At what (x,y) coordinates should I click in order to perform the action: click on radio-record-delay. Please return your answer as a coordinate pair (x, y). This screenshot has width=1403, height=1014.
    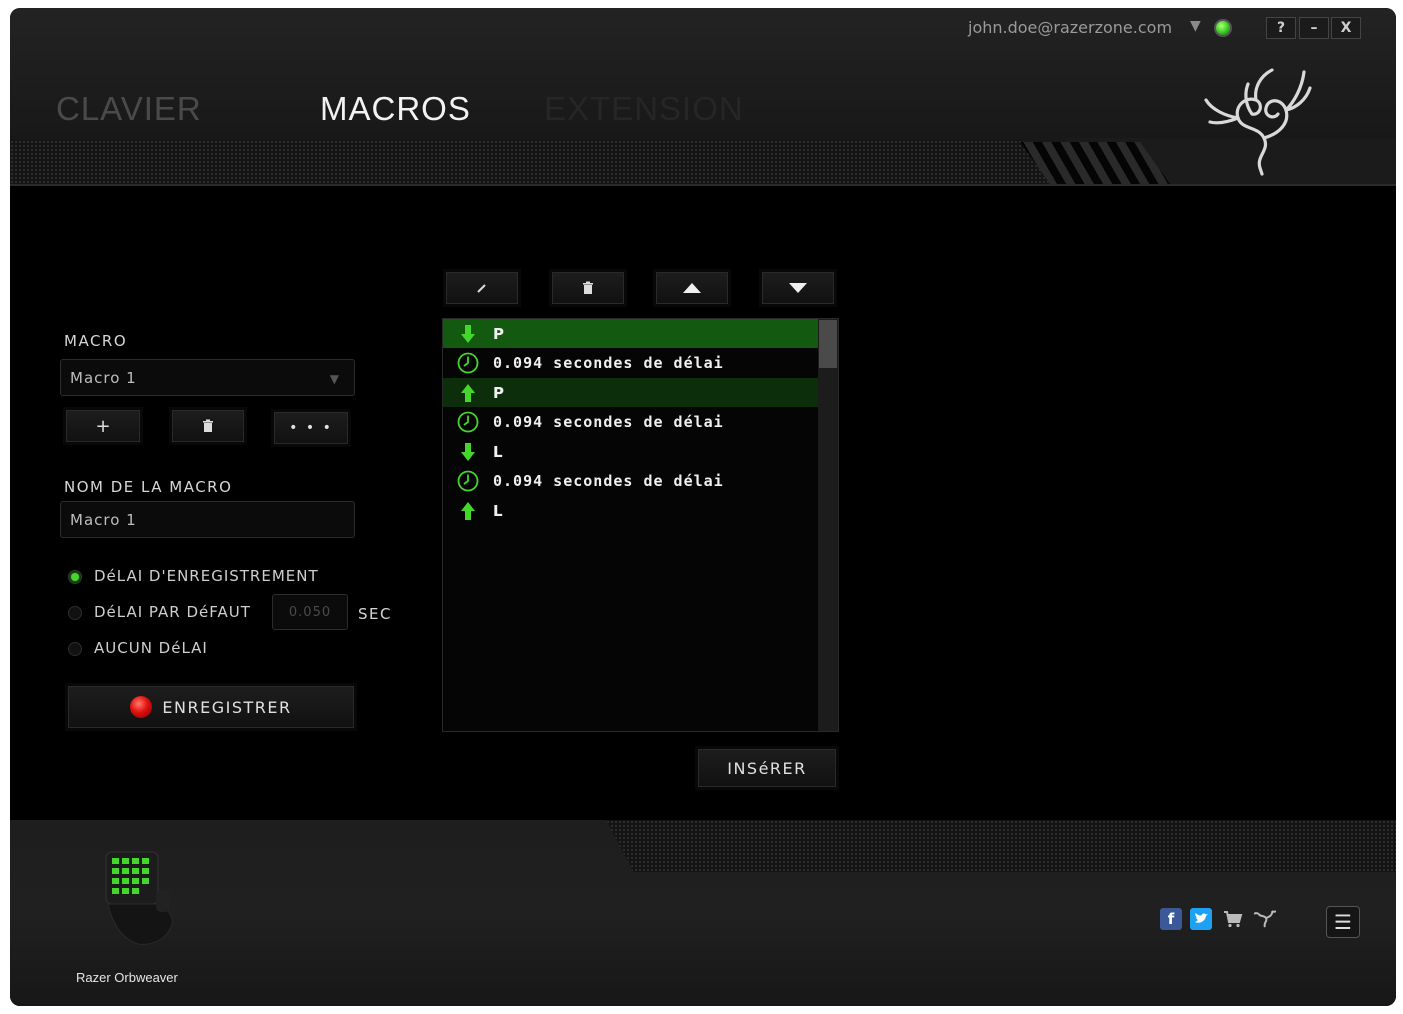
    Looking at the image, I should click on (75, 577).